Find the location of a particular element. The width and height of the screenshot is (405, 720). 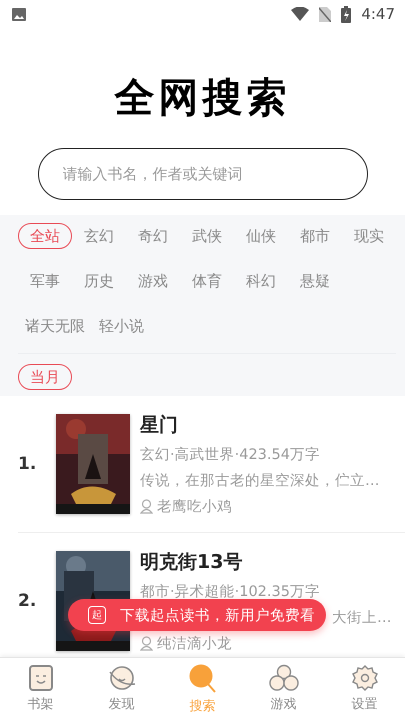

nav-tab: 游戏 is located at coordinates (283, 689).